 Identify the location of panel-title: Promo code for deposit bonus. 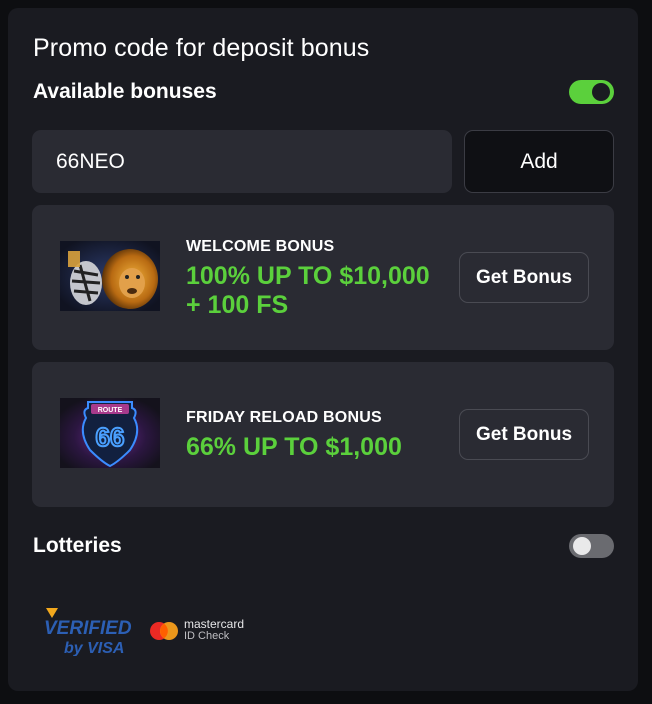
(201, 48).